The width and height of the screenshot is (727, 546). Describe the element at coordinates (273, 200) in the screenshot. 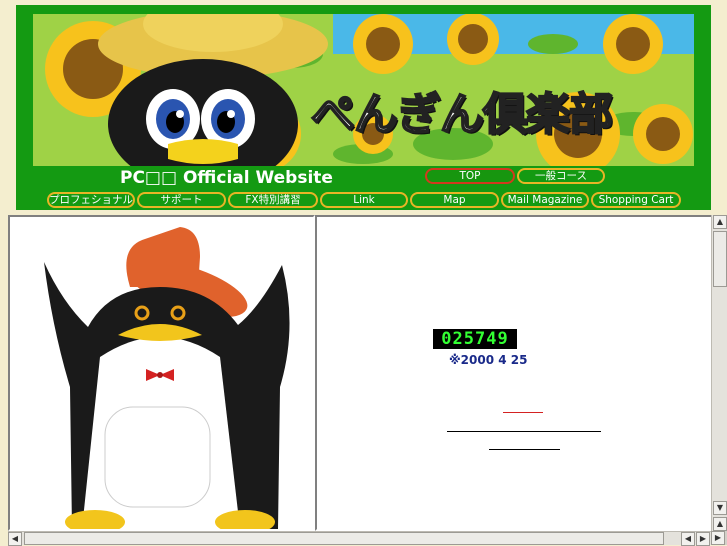

I see `nav-fx-special: FX特別講習` at that location.